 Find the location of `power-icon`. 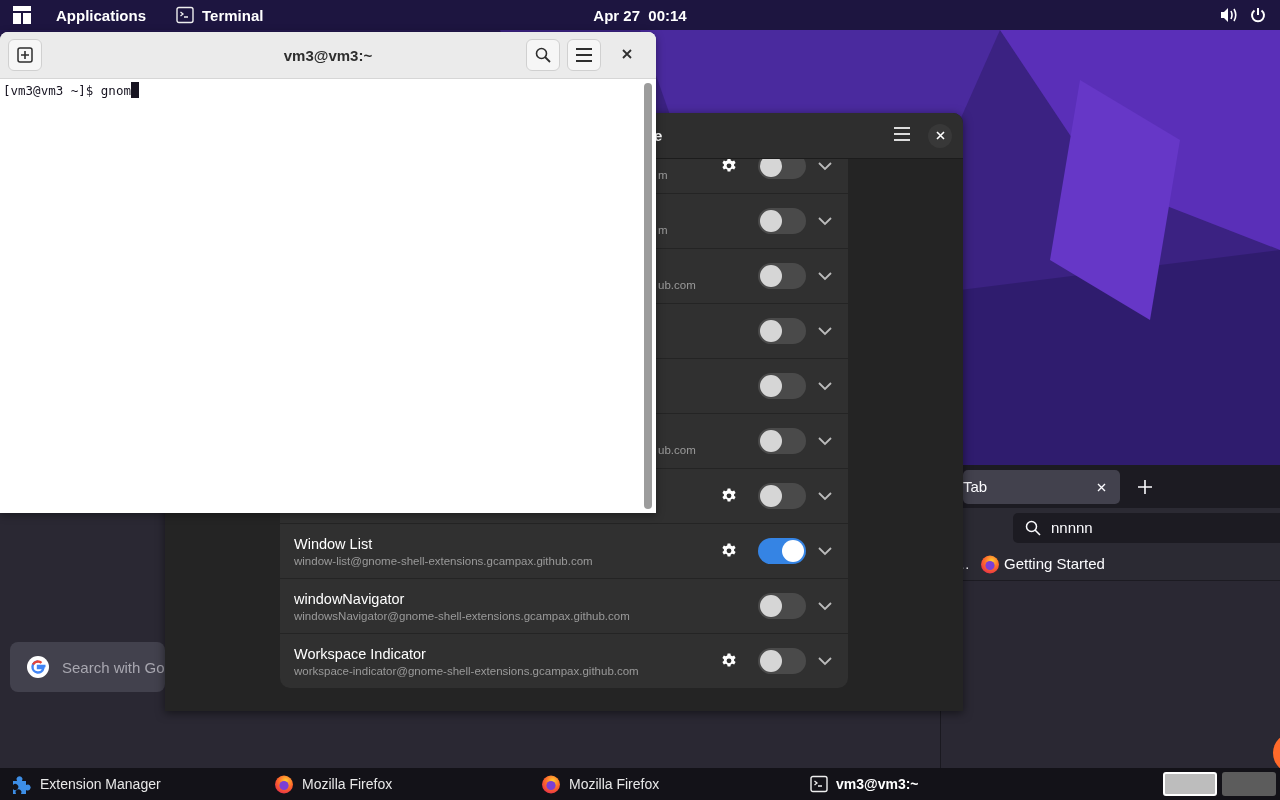

power-icon is located at coordinates (1258, 15).